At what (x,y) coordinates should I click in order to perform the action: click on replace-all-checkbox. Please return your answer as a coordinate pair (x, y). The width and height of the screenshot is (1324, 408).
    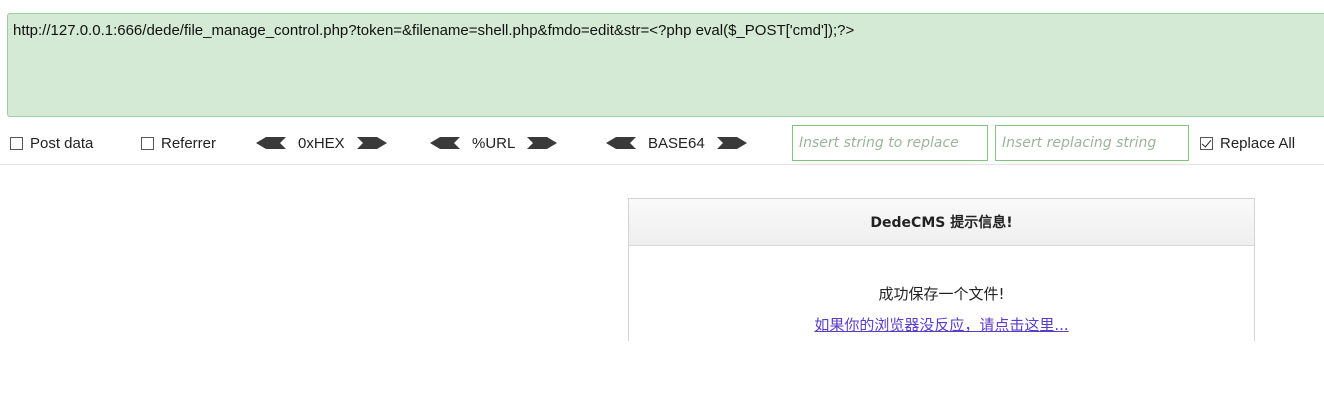
    Looking at the image, I should click on (1206, 143).